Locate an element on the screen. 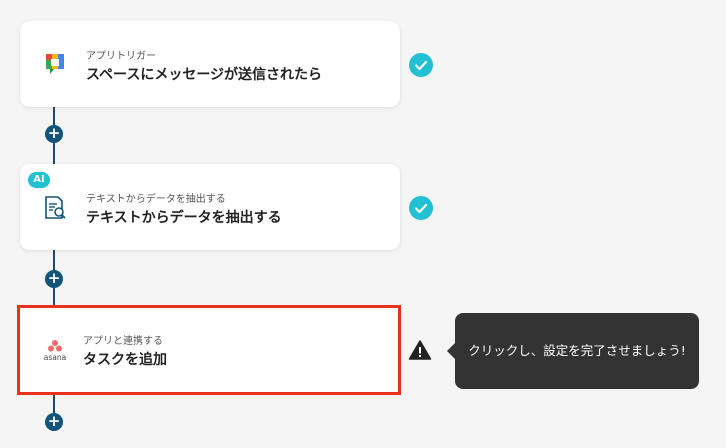  step-subtitle: アプリトリガー is located at coordinates (121, 56).